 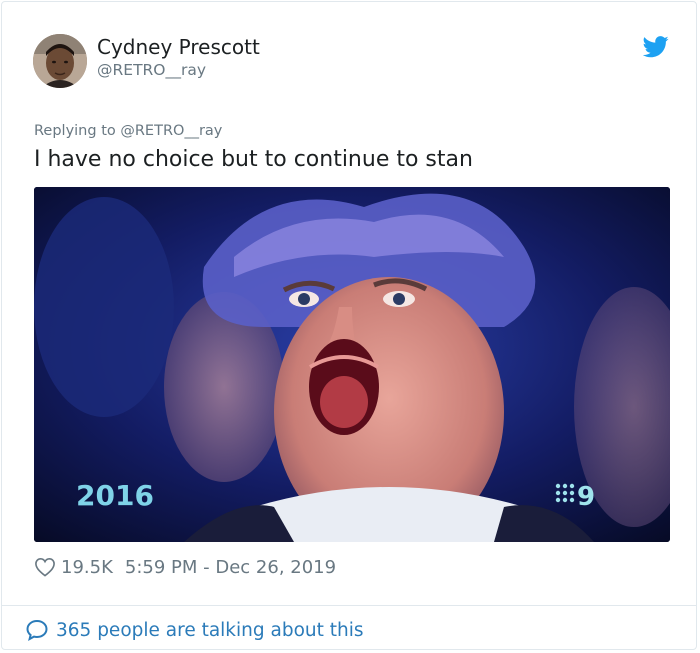 I want to click on media-channel-number: 9, so click(x=586, y=497).